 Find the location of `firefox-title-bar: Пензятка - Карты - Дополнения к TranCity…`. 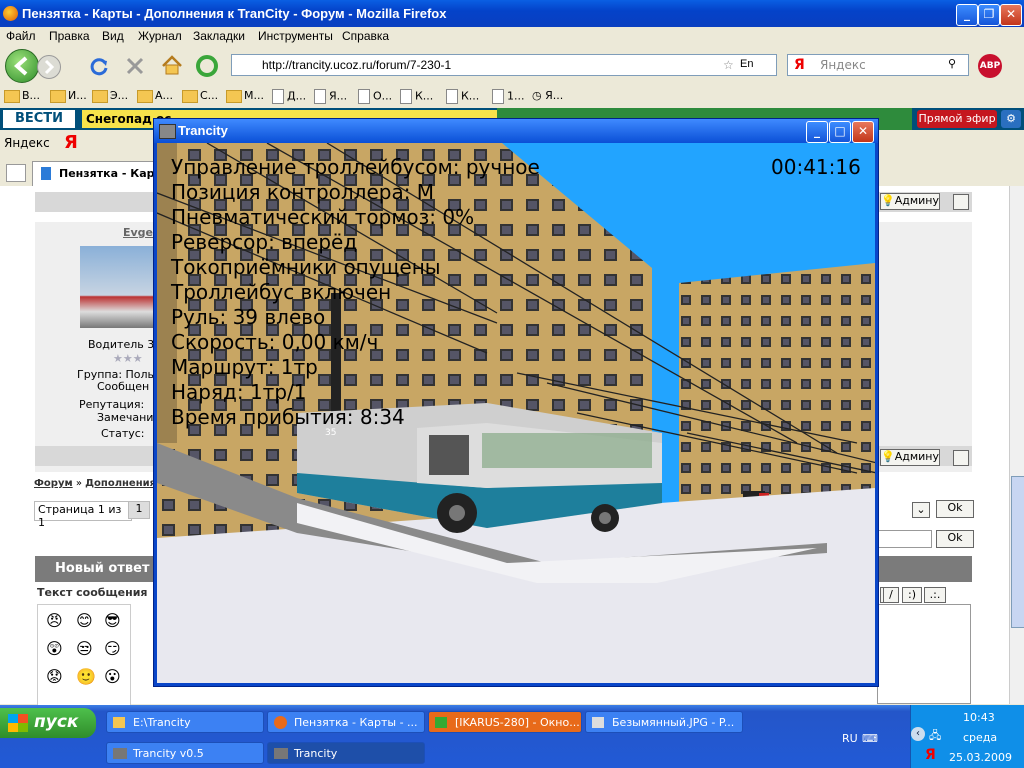

firefox-title-bar: Пензятка - Карты - Дополнения к TranCity… is located at coordinates (512, 13).